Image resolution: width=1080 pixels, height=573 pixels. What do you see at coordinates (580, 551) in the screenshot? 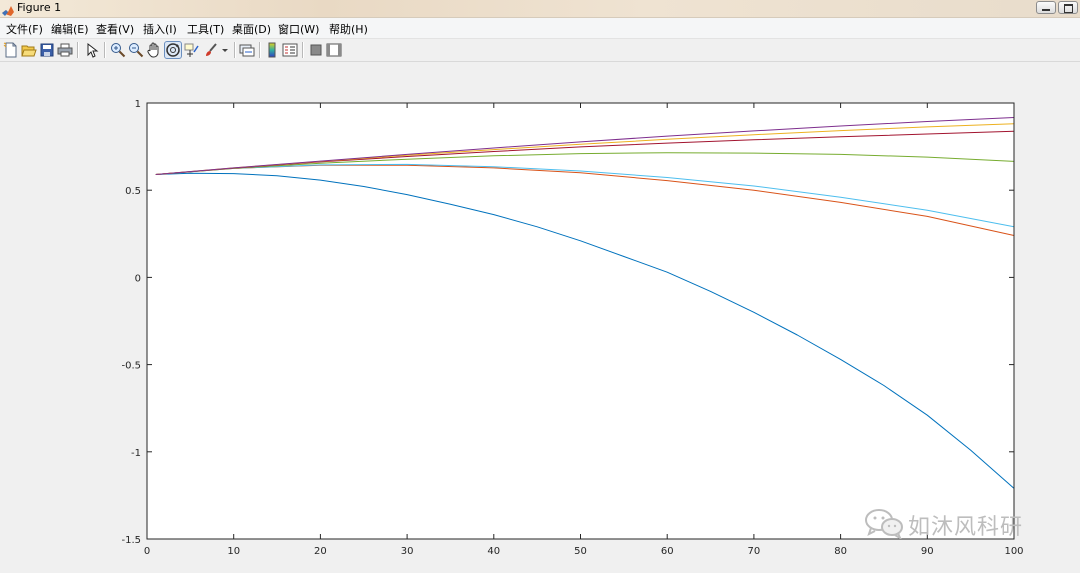
I see `x-tick-label: 50` at bounding box center [580, 551].